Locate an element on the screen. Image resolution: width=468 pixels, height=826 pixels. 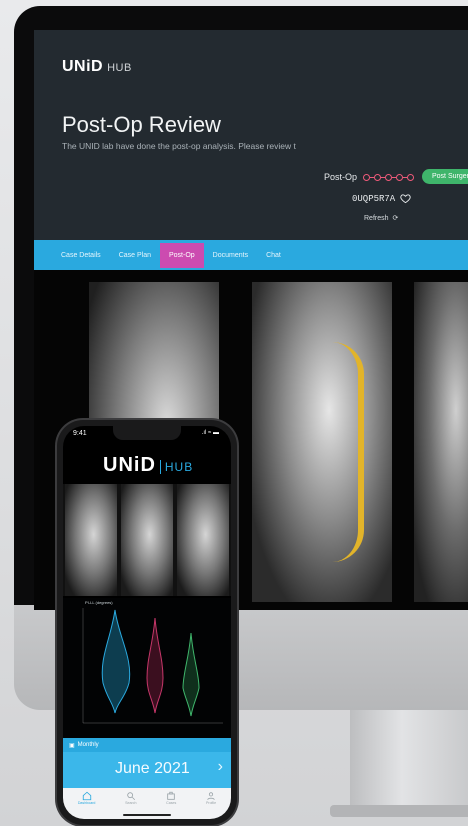
monthly-header: ▣ Monthly is located at coordinates (147, 745).